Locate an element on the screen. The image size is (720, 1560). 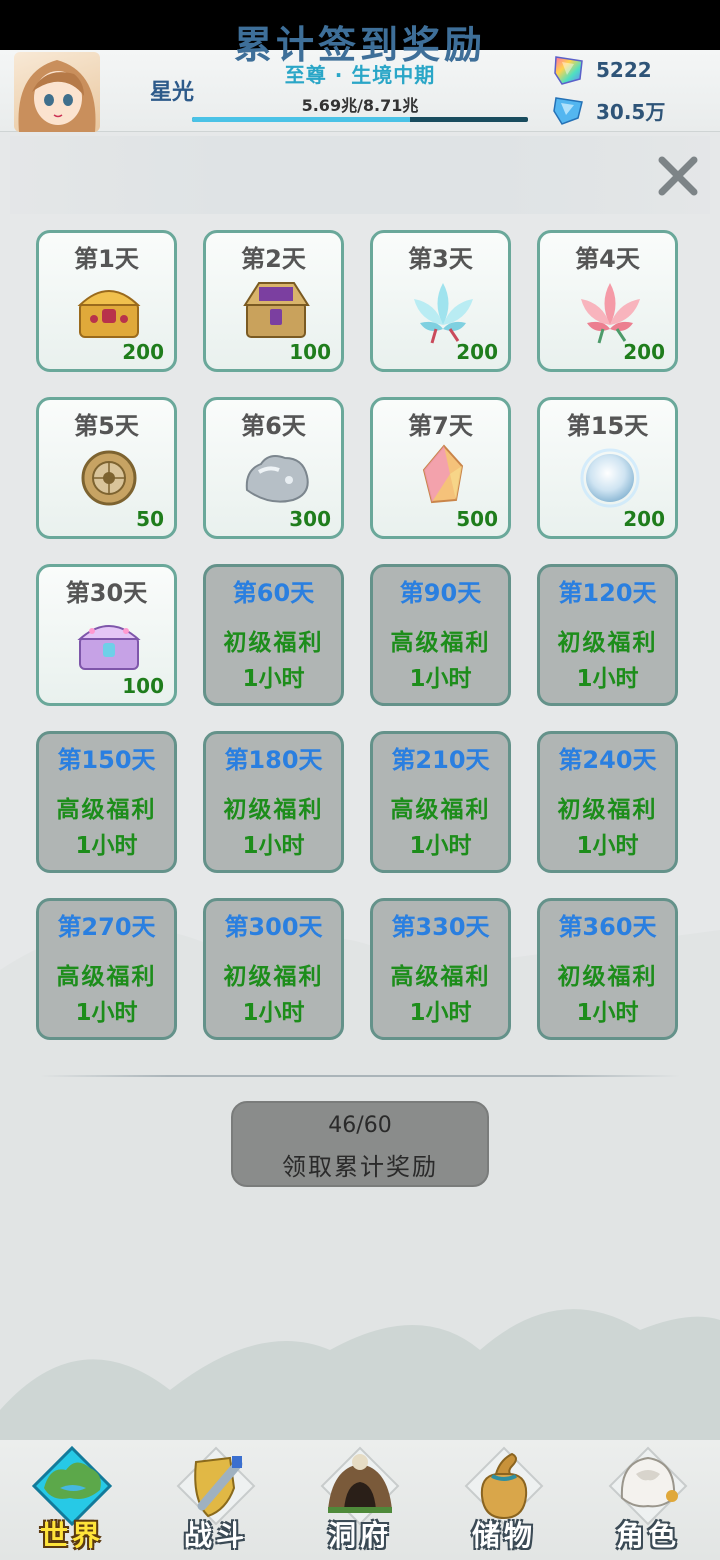
reward-day-label: 第7天 is located at coordinates (440, 426).